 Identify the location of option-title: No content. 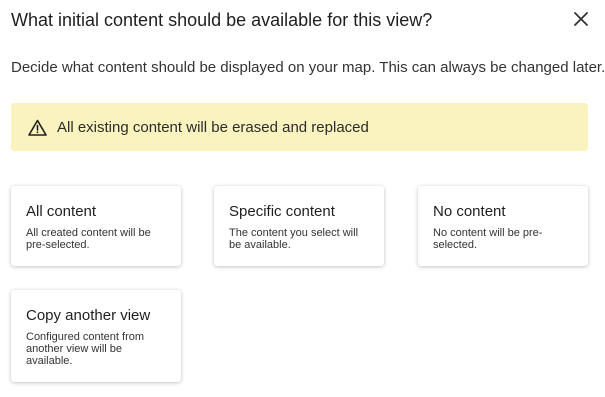
(469, 211).